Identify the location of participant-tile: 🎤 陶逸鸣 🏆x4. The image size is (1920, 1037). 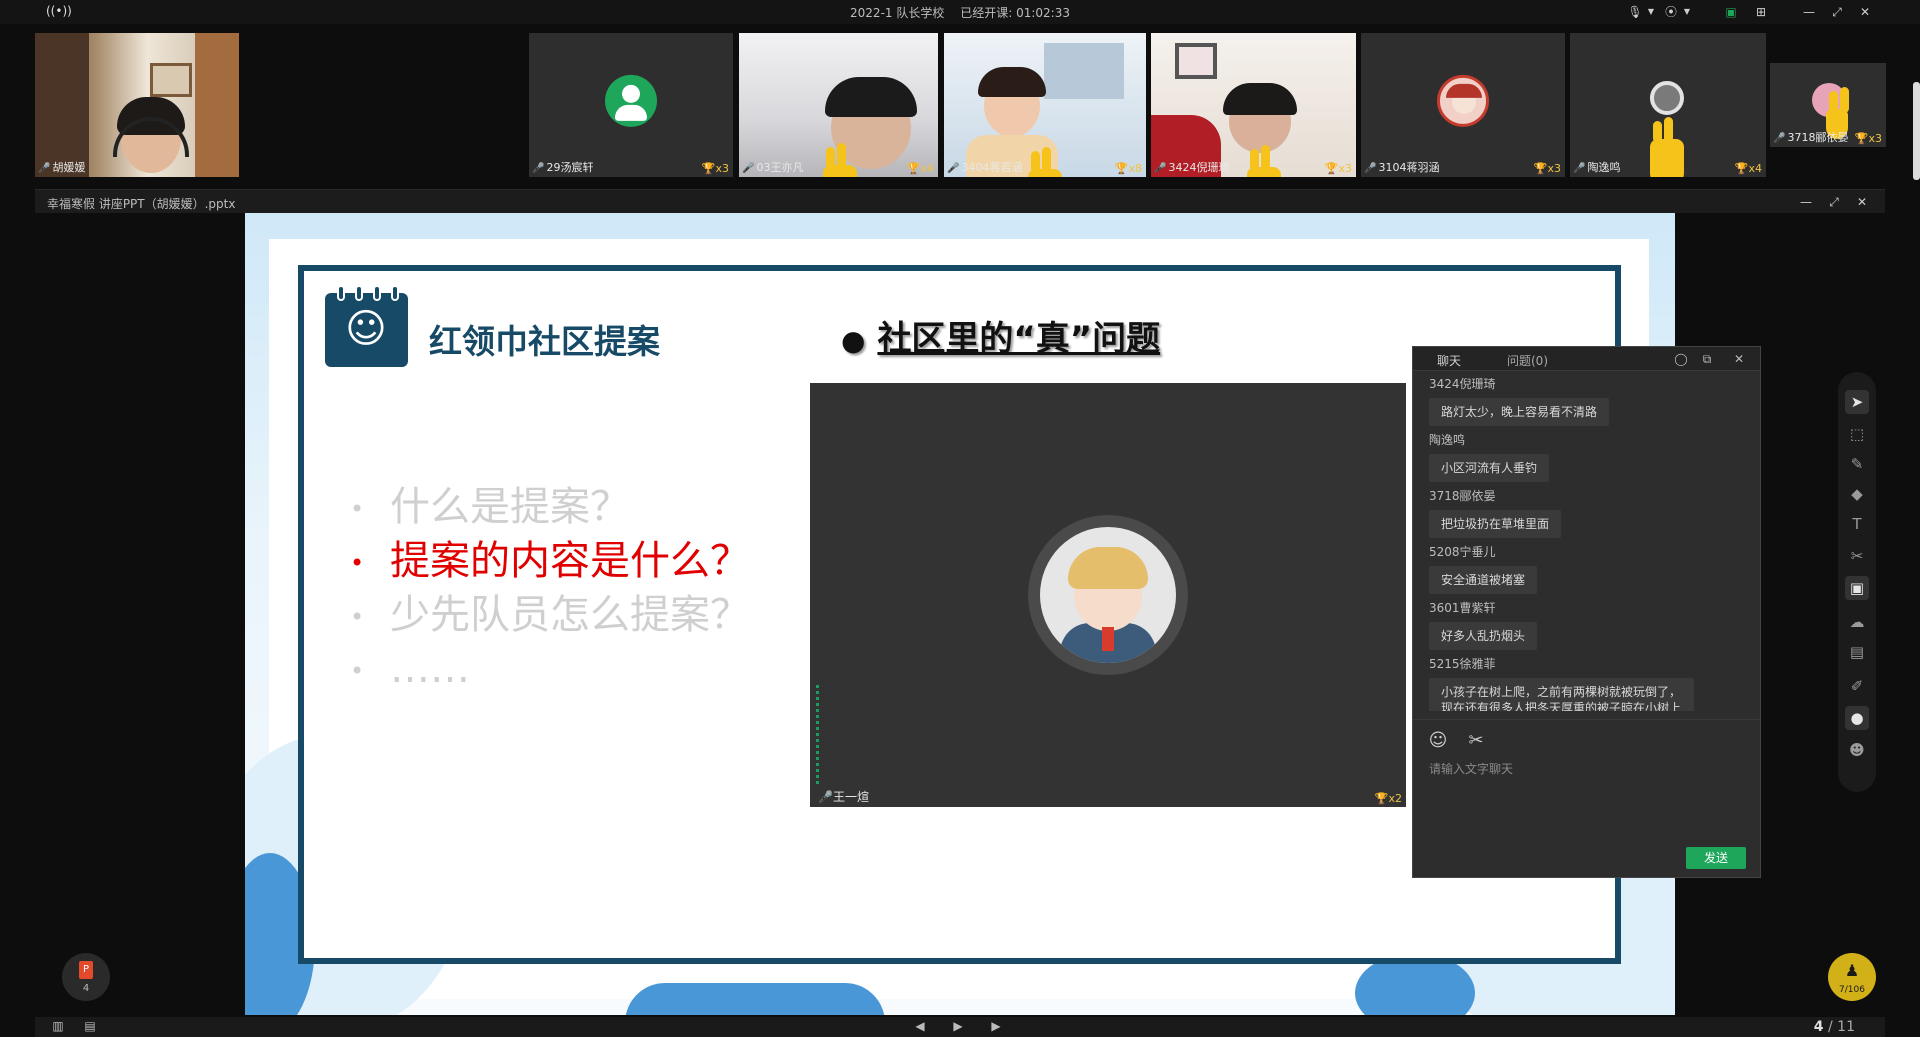
(1668, 105).